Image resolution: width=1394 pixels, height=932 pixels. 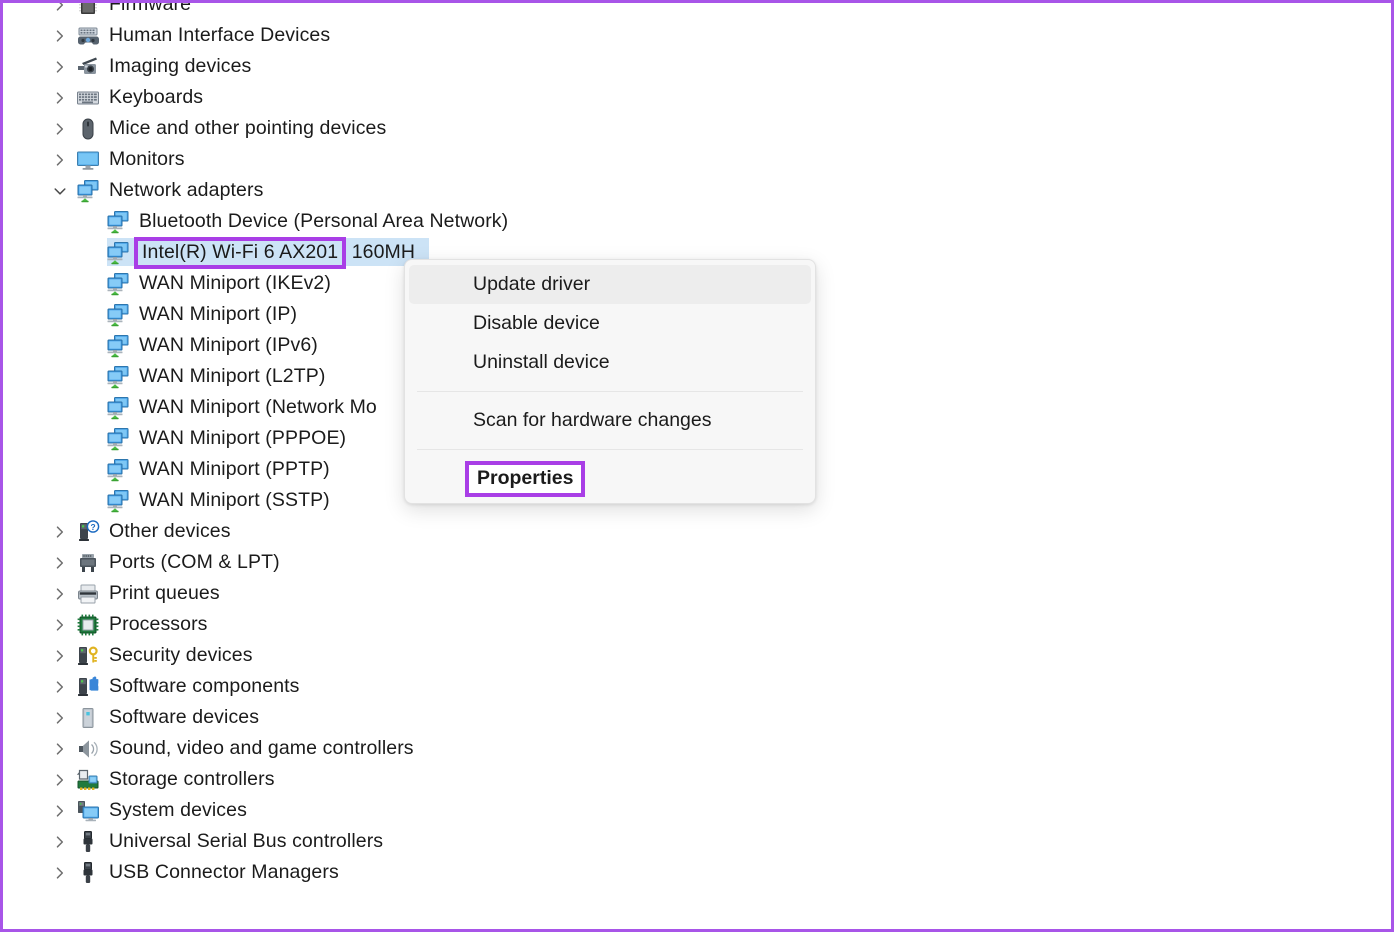 What do you see at coordinates (224, 872) in the screenshot?
I see `tree-item-label: USB Connector Managers` at bounding box center [224, 872].